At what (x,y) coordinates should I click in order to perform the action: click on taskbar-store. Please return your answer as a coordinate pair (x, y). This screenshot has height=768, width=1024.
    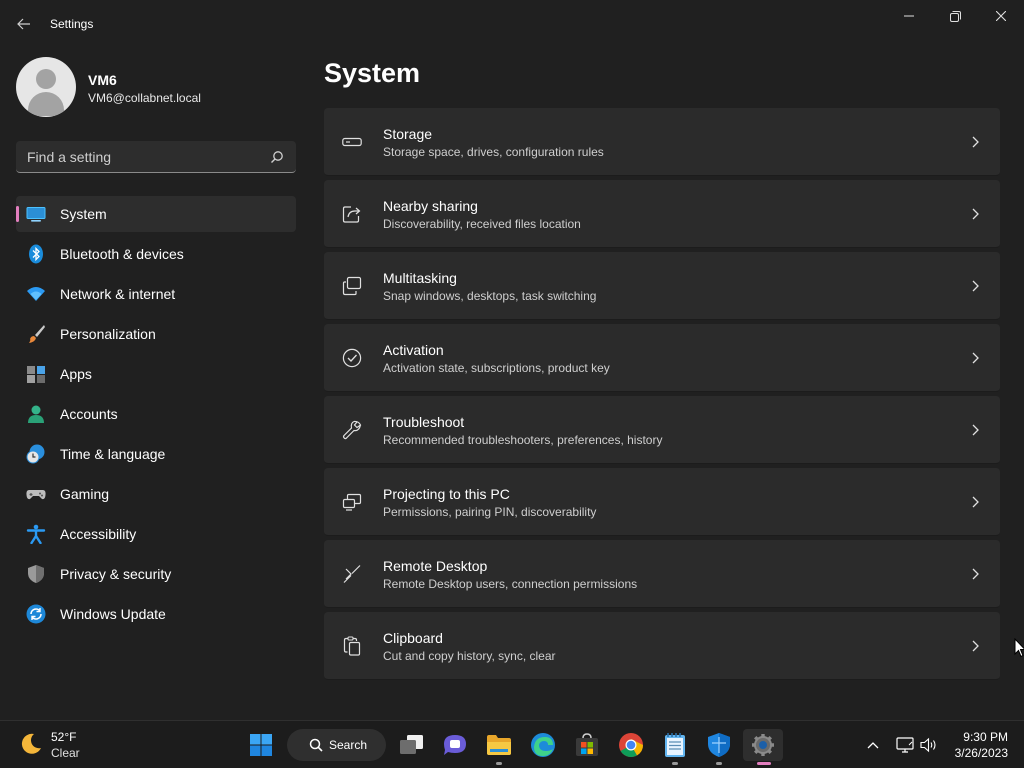
    Looking at the image, I should click on (587, 745).